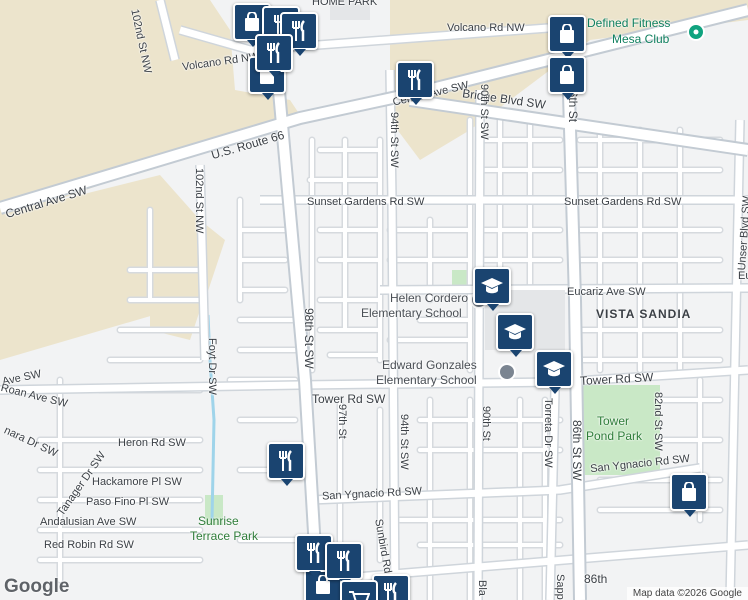 The width and height of the screenshot is (748, 600). I want to click on label-94th-st-sw-mid: 94th St SW, so click(404, 442).